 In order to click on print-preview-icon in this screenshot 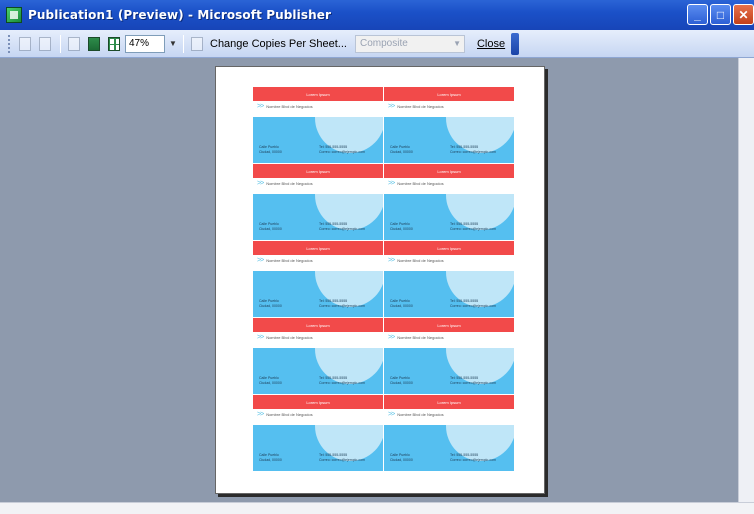, I will do `click(25, 43)`.